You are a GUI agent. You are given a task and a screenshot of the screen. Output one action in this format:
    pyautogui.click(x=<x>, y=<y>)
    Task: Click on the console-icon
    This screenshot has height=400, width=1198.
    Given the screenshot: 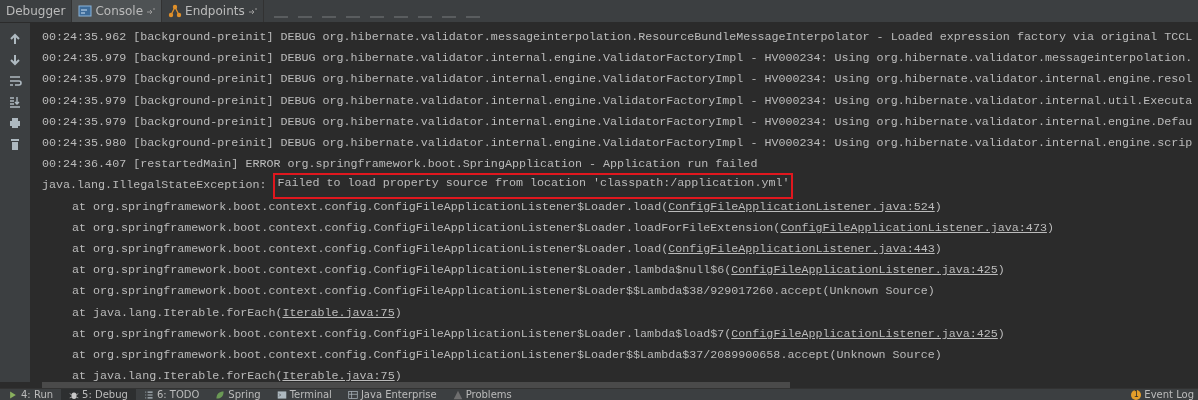 What is the action you would take?
    pyautogui.click(x=85, y=11)
    